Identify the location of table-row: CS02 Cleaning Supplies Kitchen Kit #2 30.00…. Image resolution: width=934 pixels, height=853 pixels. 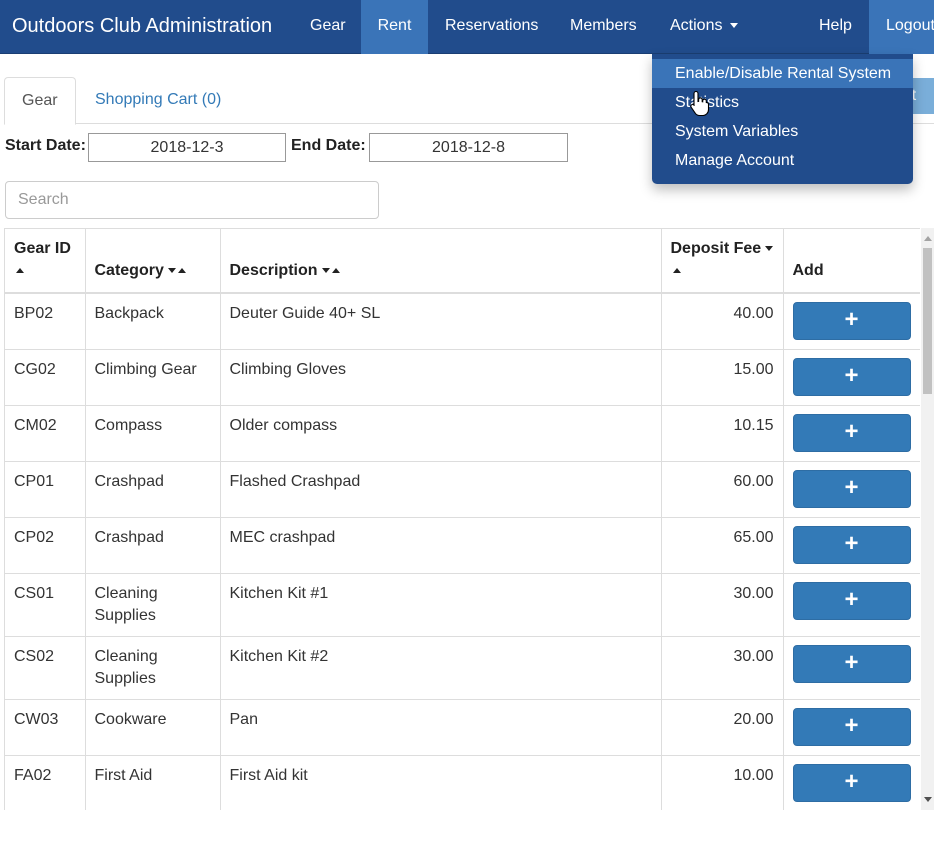
(462, 668).